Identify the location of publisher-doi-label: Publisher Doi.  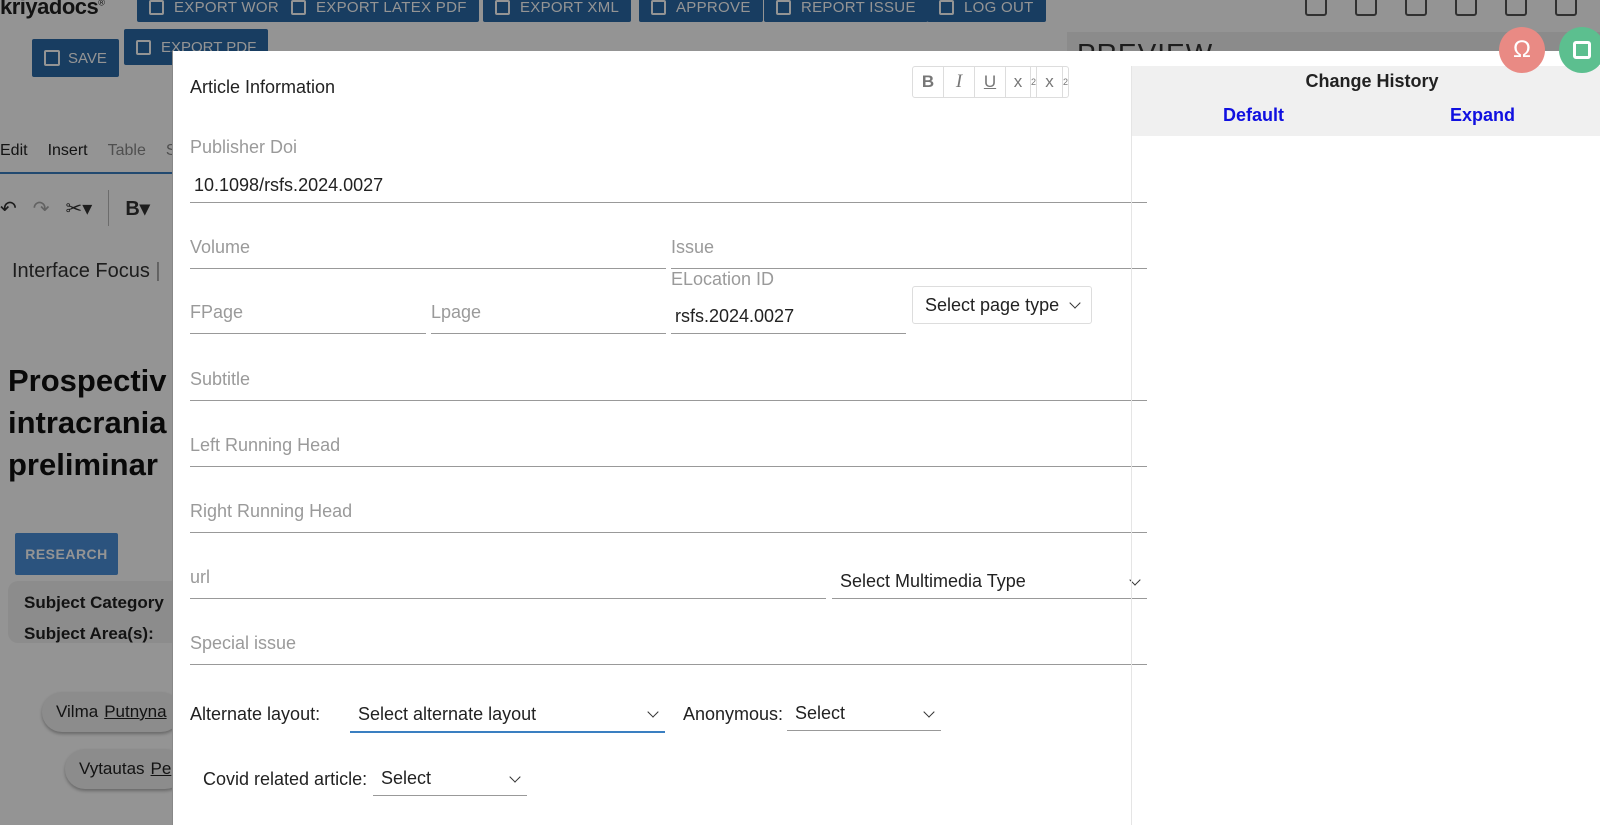
(244, 147).